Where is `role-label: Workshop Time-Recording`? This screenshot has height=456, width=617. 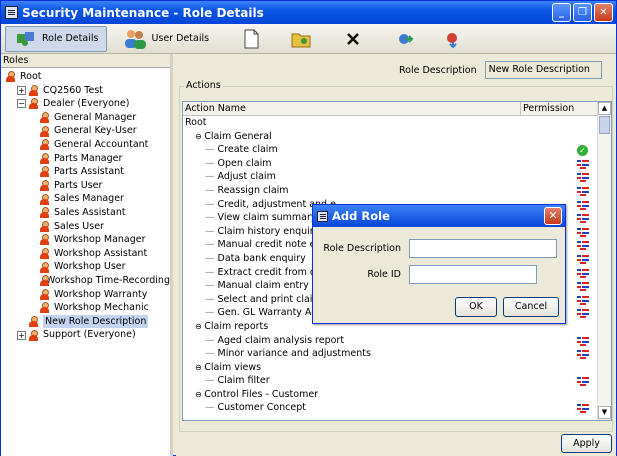 role-label: Workshop Time-Recording is located at coordinates (107, 280).